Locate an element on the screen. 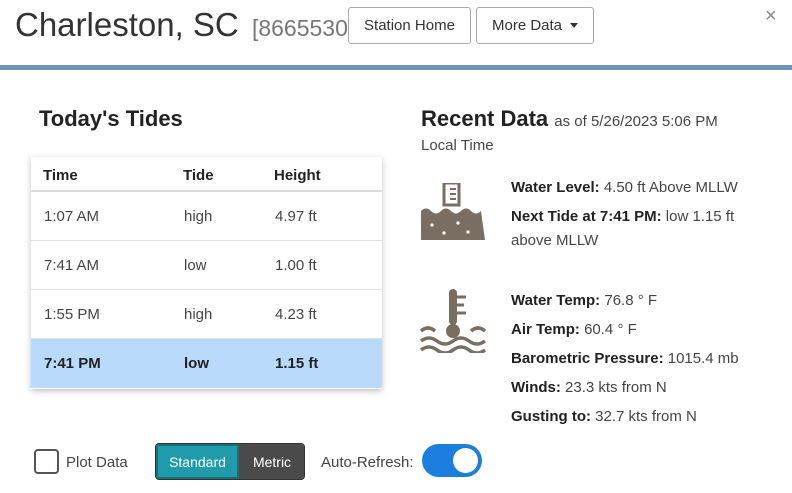  water-level-icon is located at coordinates (453, 211).